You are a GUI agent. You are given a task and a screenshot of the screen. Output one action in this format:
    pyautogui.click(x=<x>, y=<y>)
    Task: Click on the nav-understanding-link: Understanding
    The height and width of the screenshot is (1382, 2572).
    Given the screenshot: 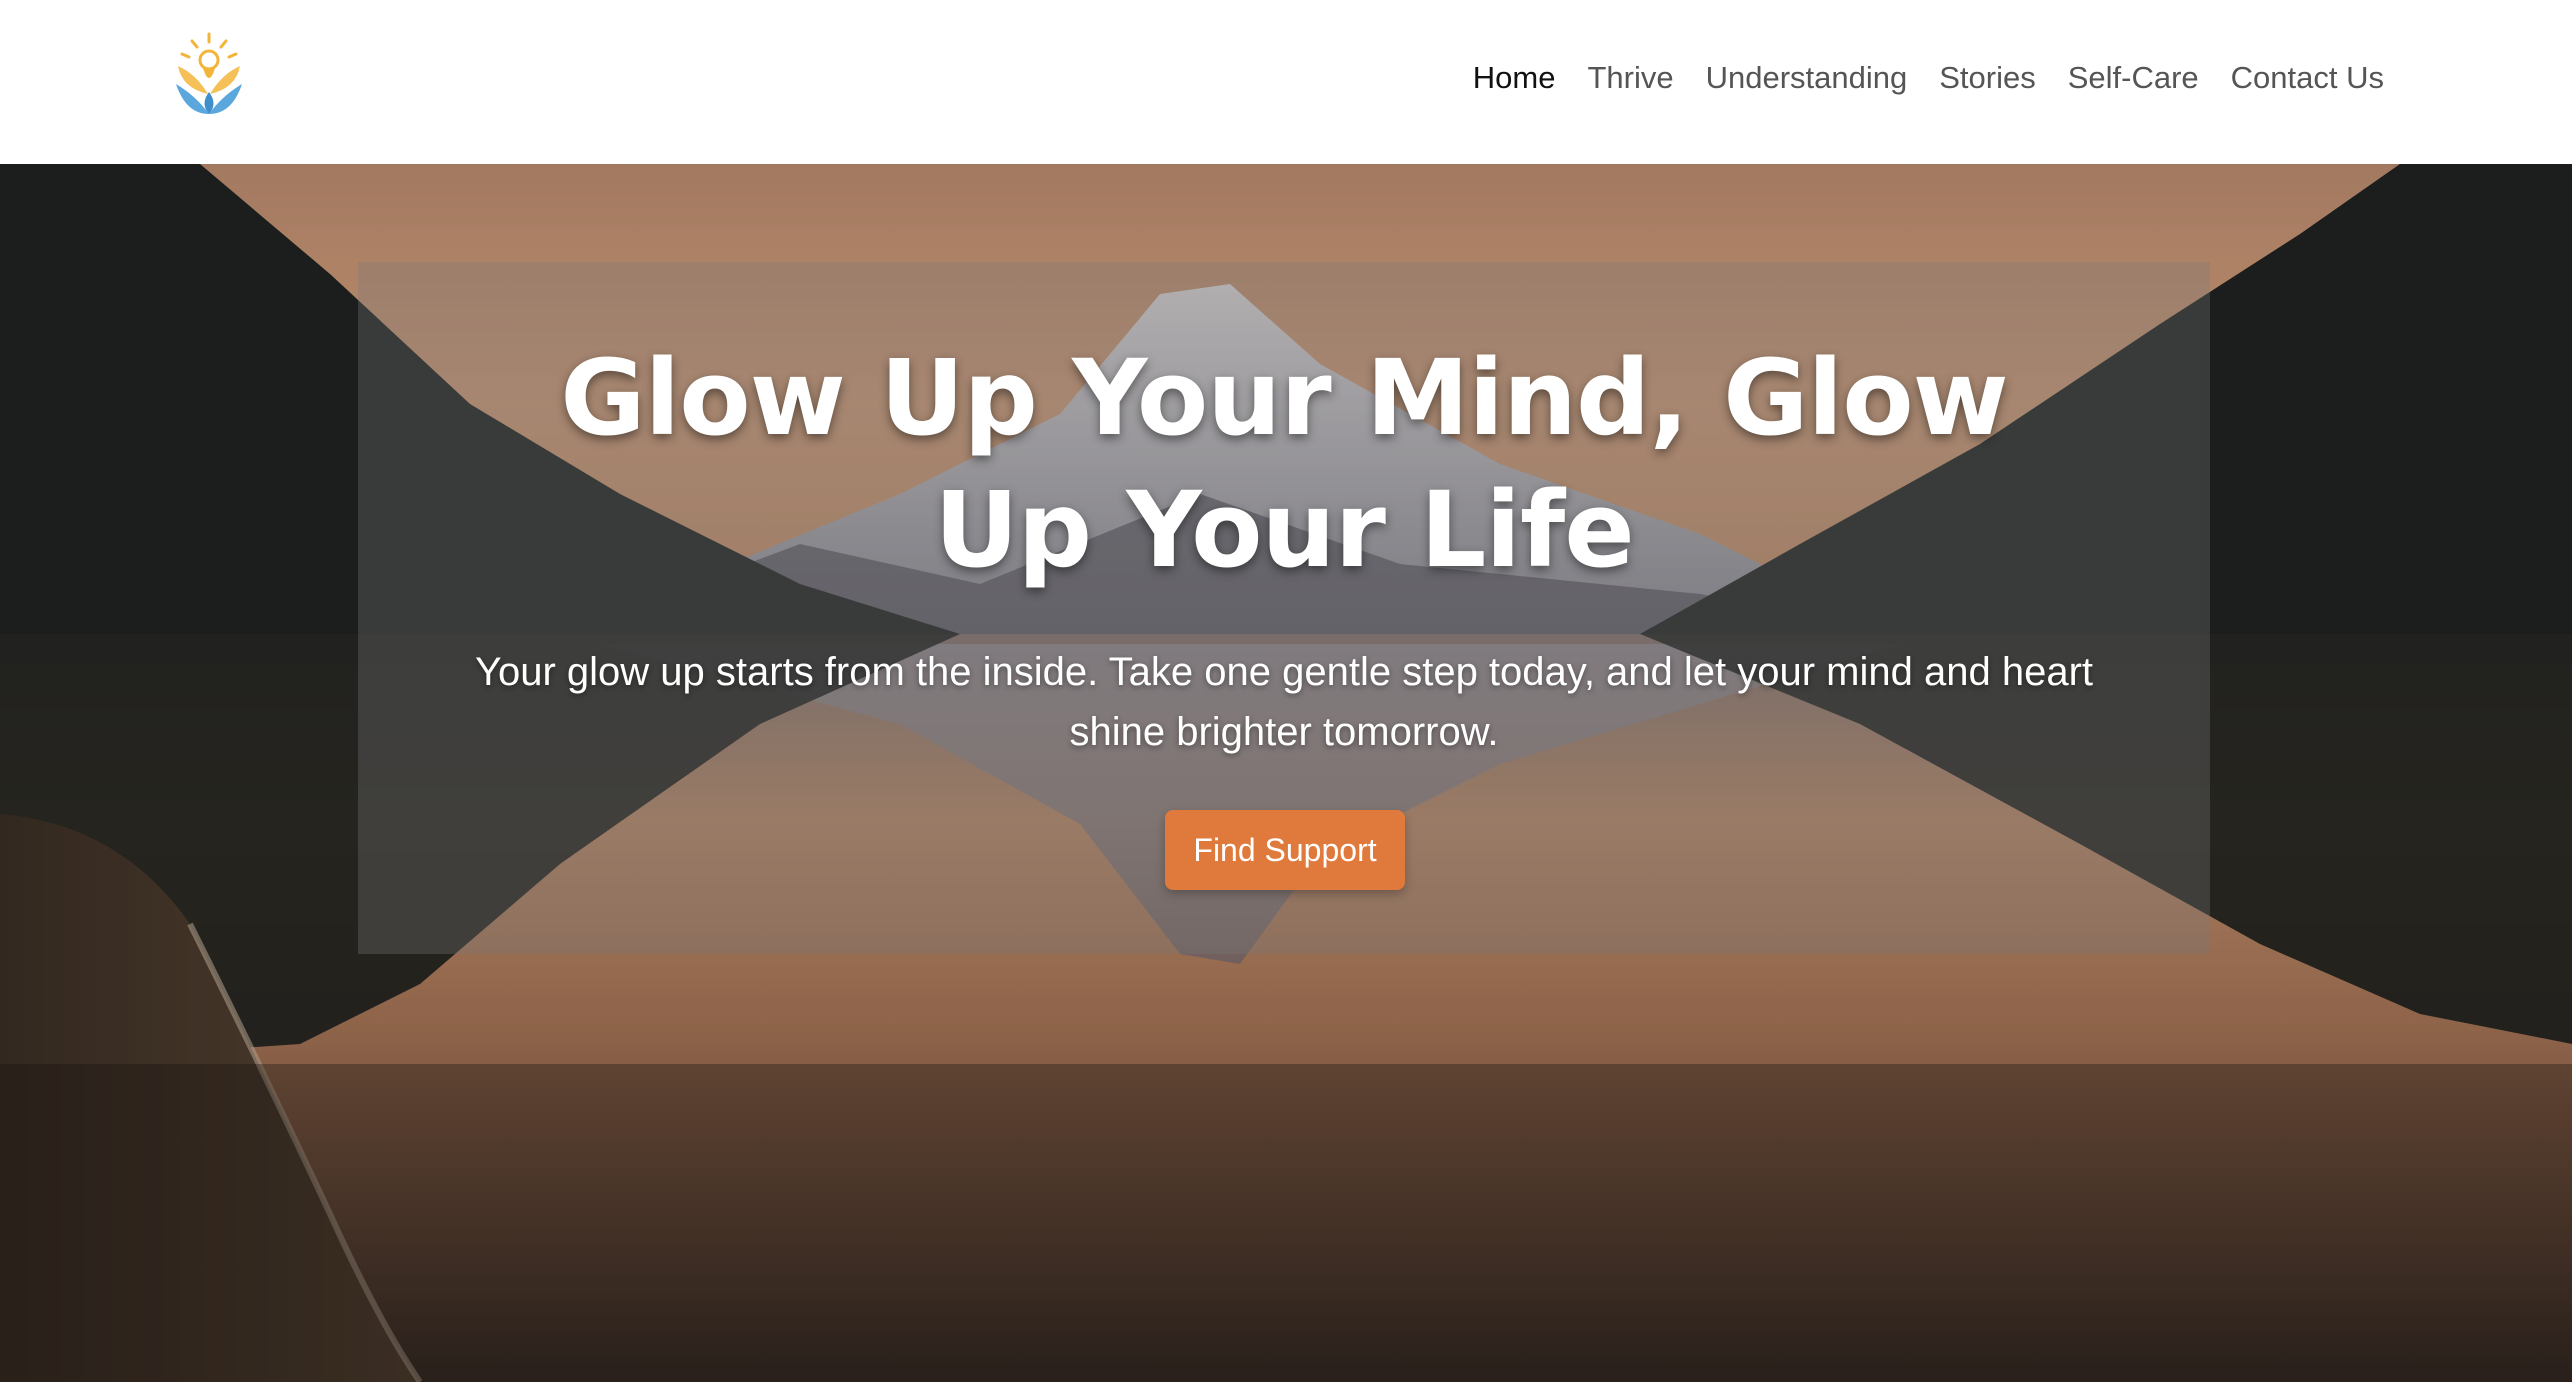 What is the action you would take?
    pyautogui.click(x=1807, y=78)
    